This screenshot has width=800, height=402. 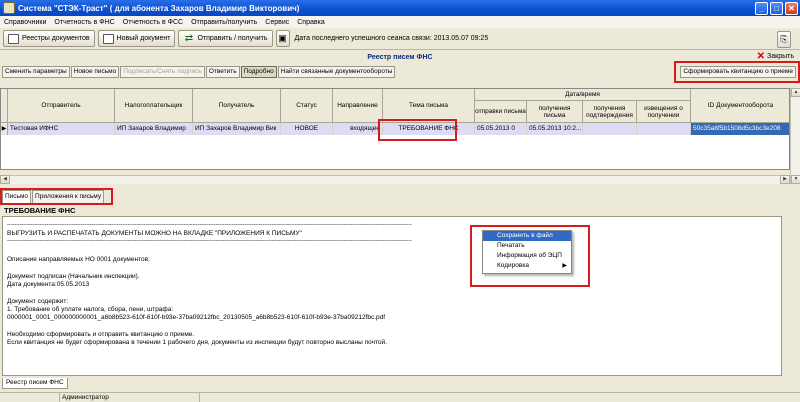 What do you see at coordinates (358, 106) in the screenshot?
I see `col-direction: Направление` at bounding box center [358, 106].